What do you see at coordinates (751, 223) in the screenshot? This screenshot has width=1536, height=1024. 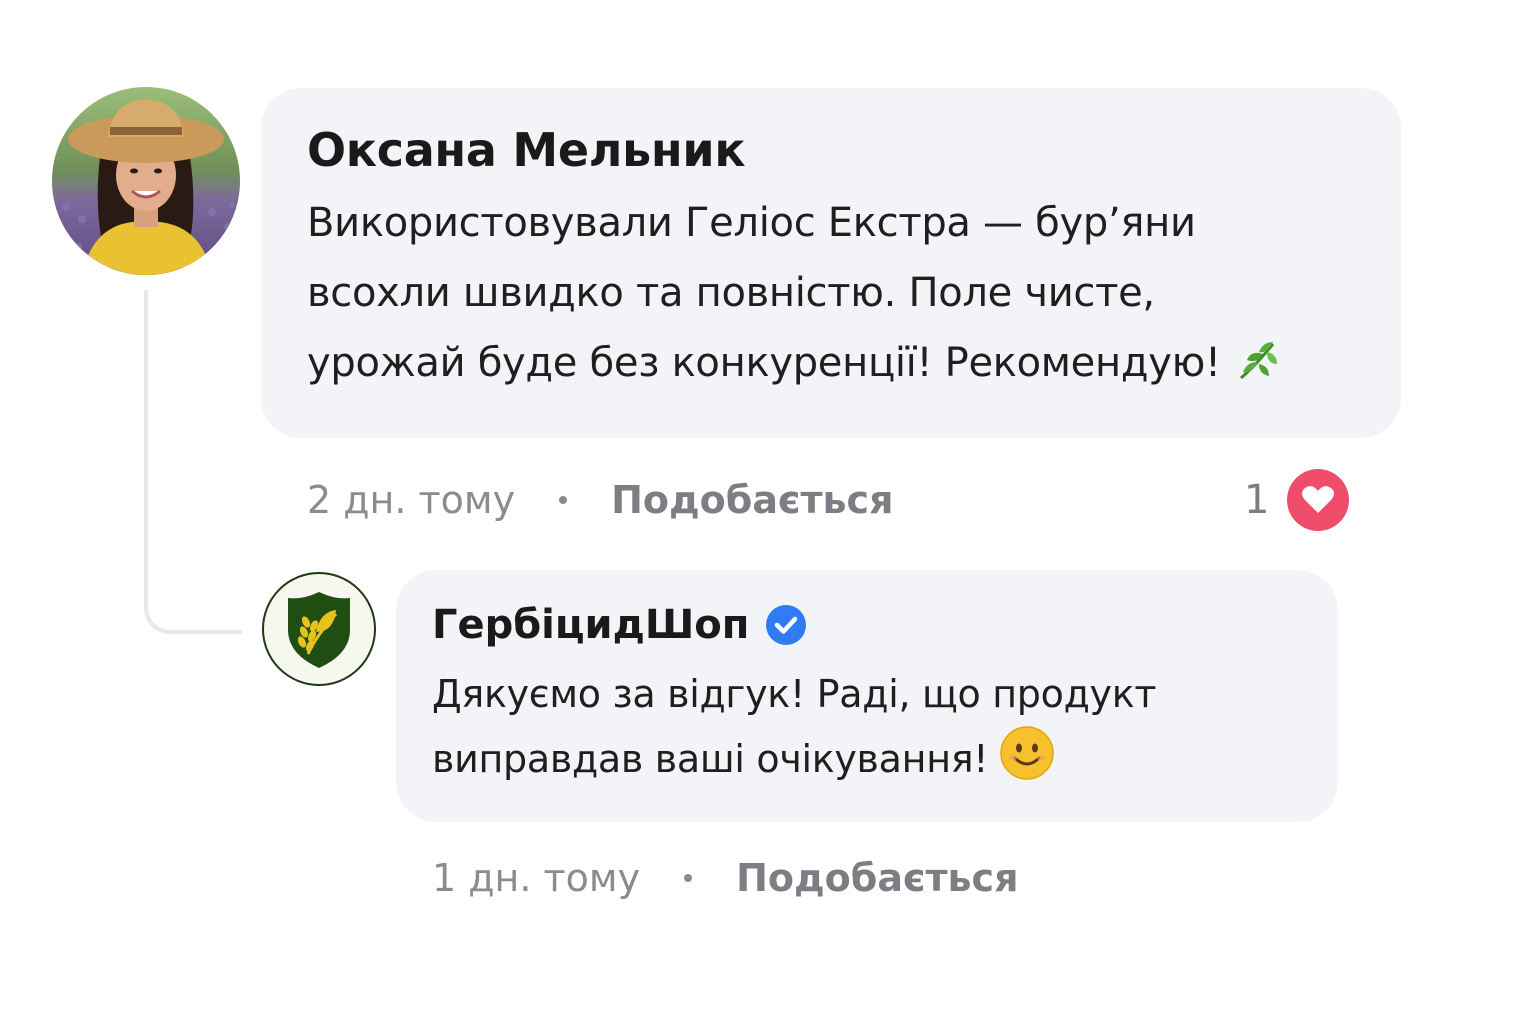 I see `comment-text-line: Використовували Геліос Екстра — бур’яни` at bounding box center [751, 223].